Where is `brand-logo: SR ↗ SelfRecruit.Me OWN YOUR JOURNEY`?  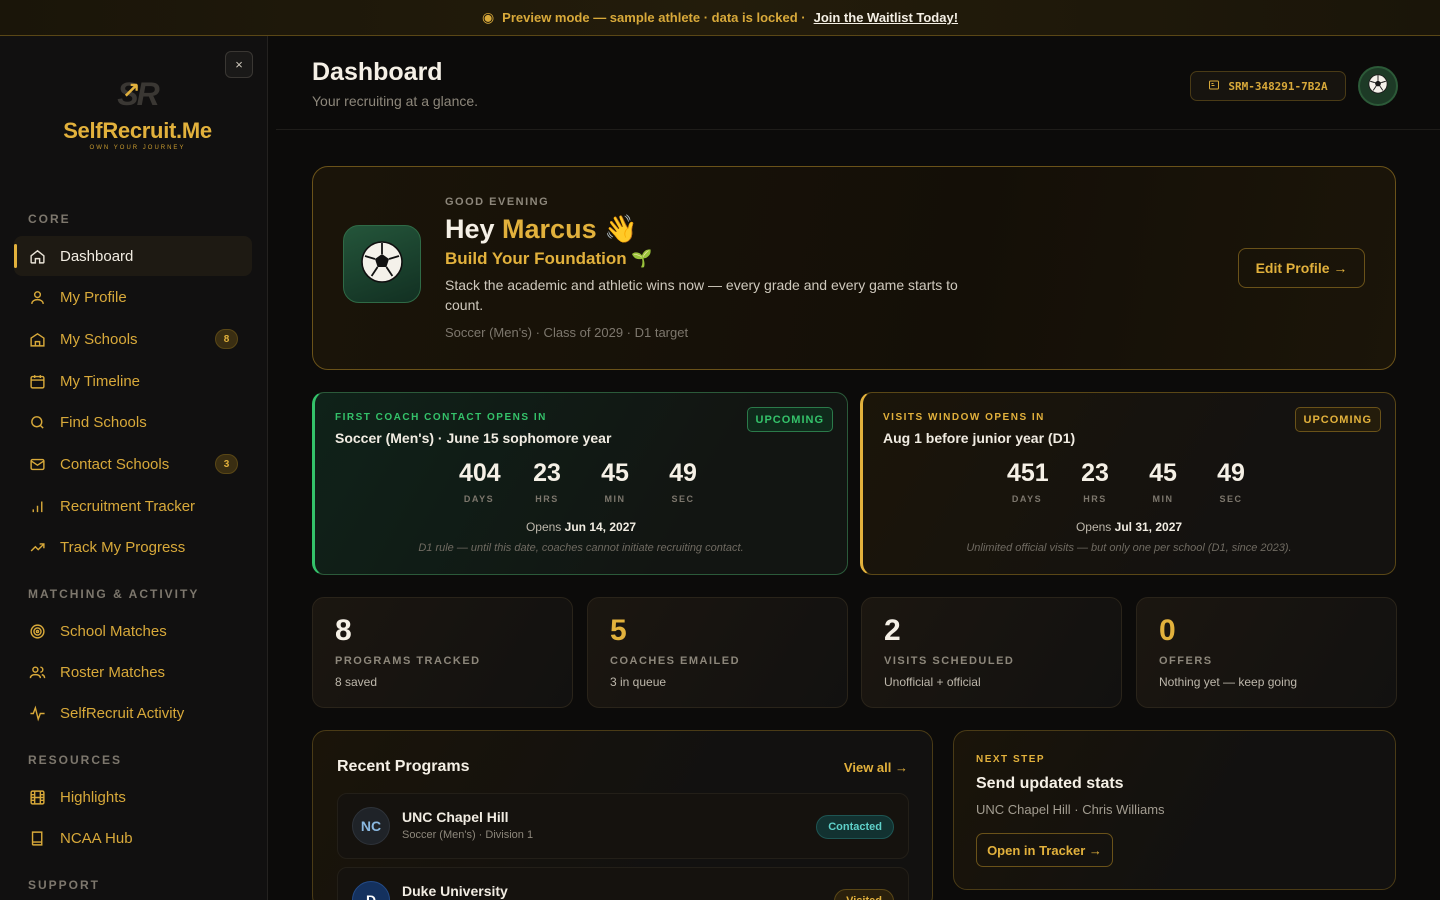
brand-logo: SR ↗ SelfRecruit.Me OWN YOUR JOURNEY is located at coordinates (137, 118).